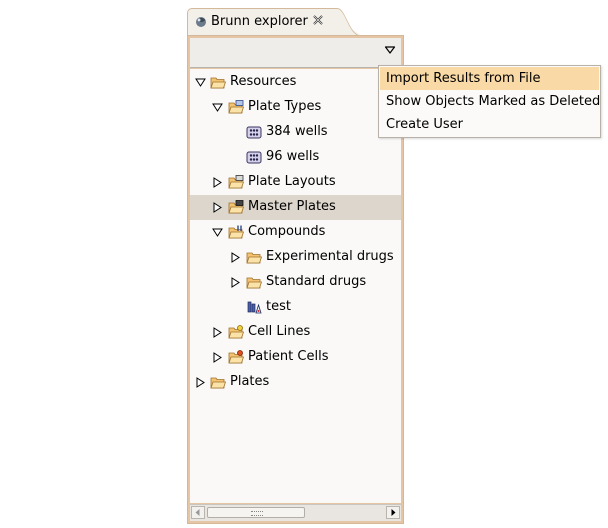 The height and width of the screenshot is (528, 608). I want to click on tree-item-resources: Resources, so click(295, 82).